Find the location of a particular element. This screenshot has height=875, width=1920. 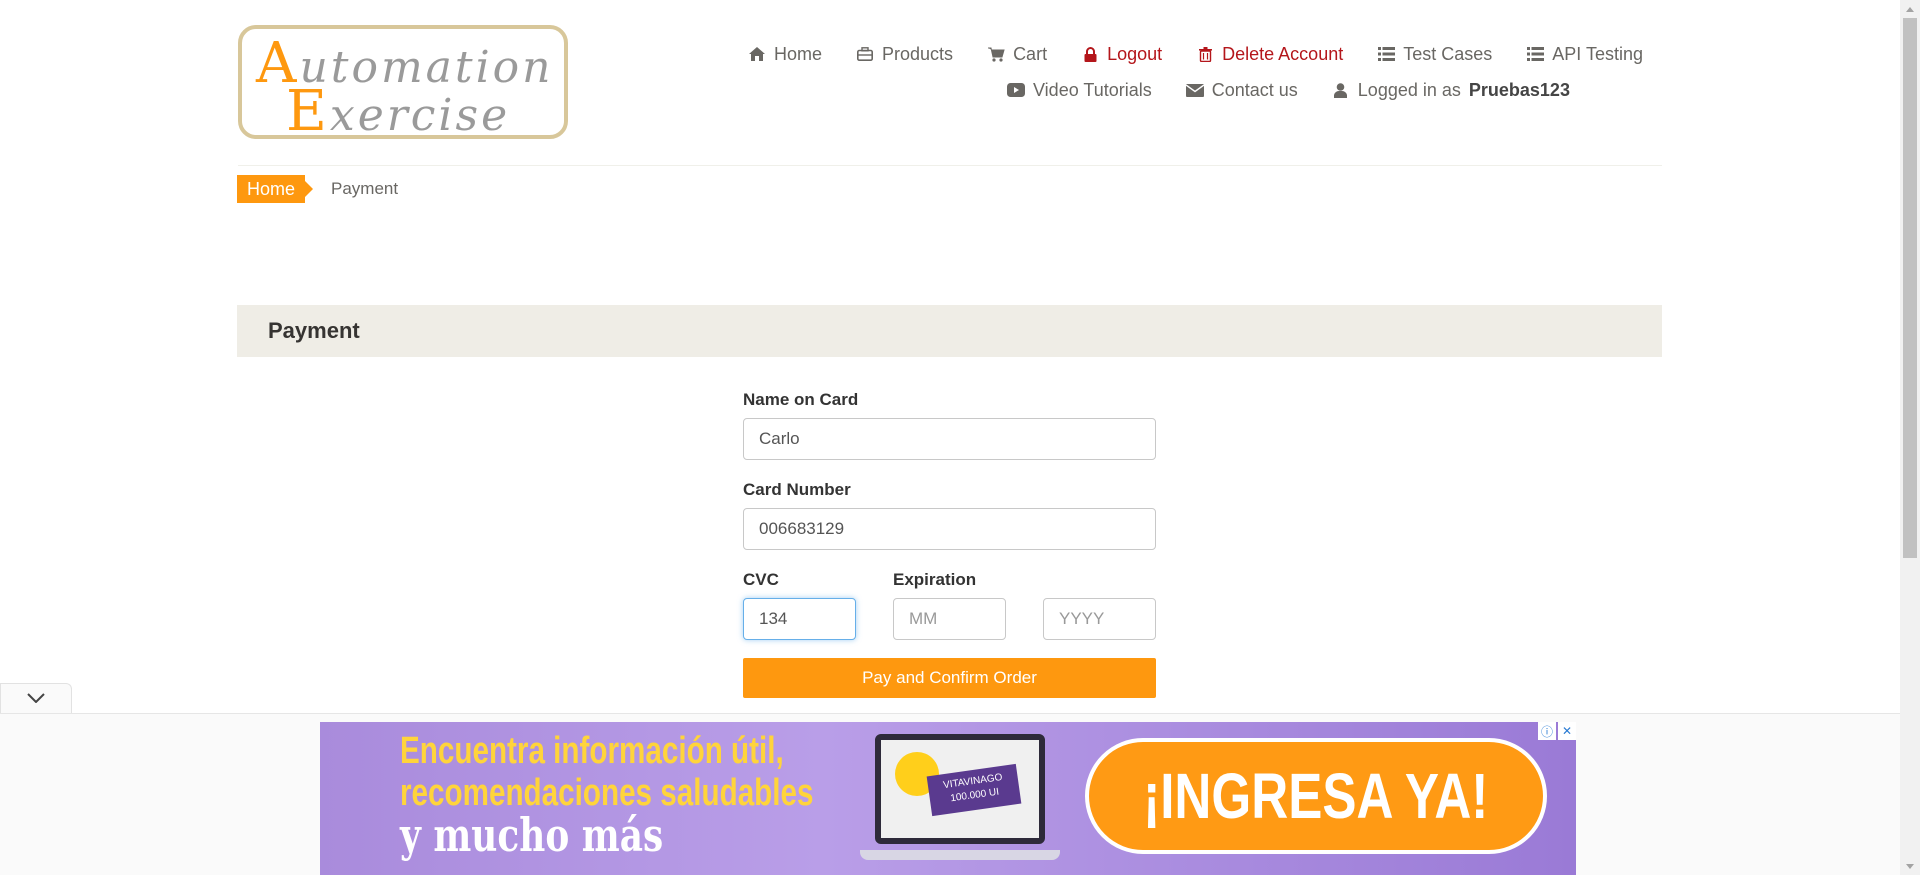

nav-cart-label: Cart is located at coordinates (1030, 53).